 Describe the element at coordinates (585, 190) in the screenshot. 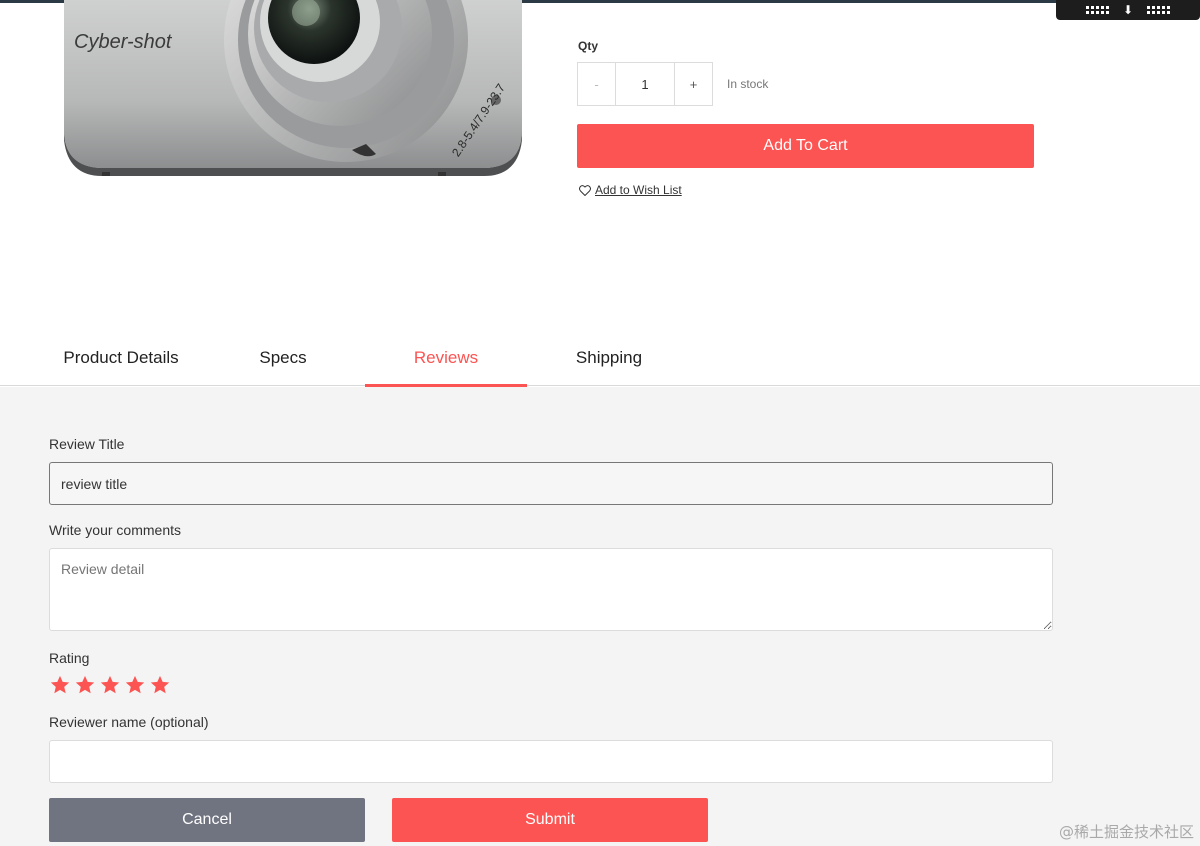

I see `heart-icon` at that location.